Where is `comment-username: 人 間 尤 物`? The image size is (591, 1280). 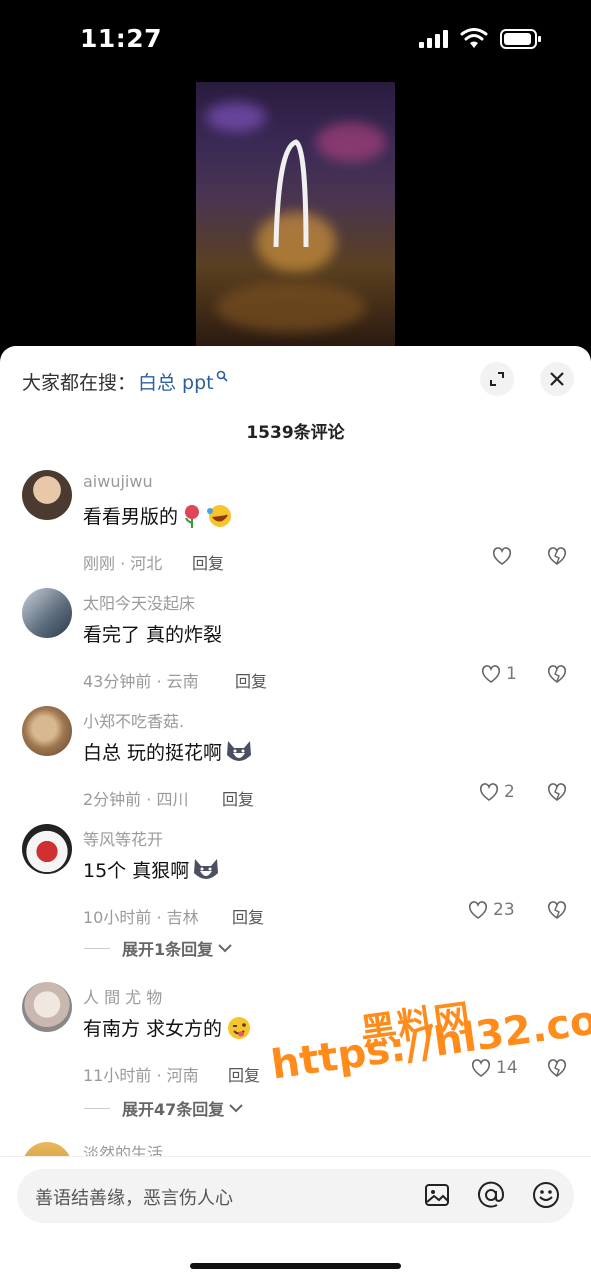
comment-username: 人 間 尤 物 is located at coordinates (122, 996).